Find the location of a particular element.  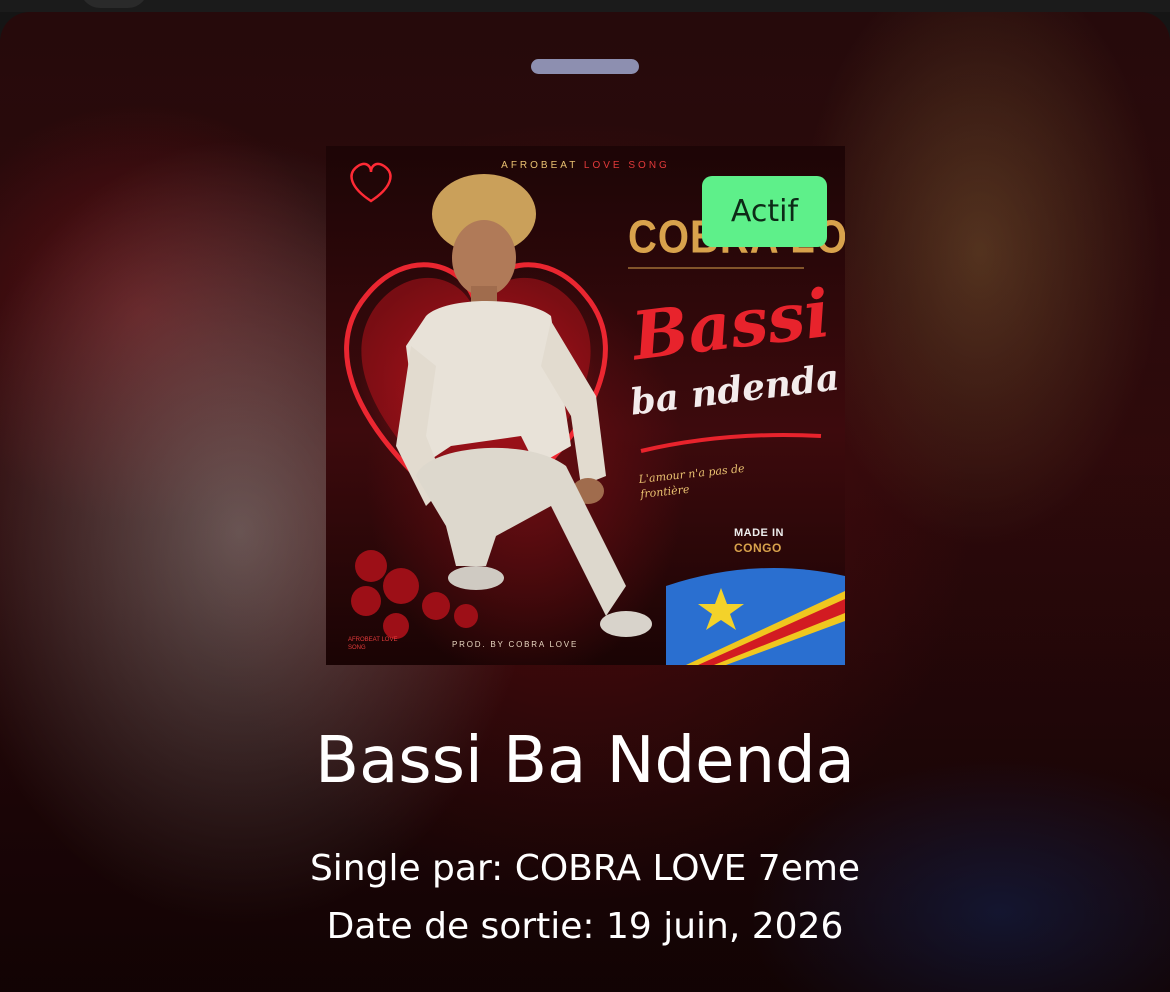

status-badge: Actif is located at coordinates (764, 211).